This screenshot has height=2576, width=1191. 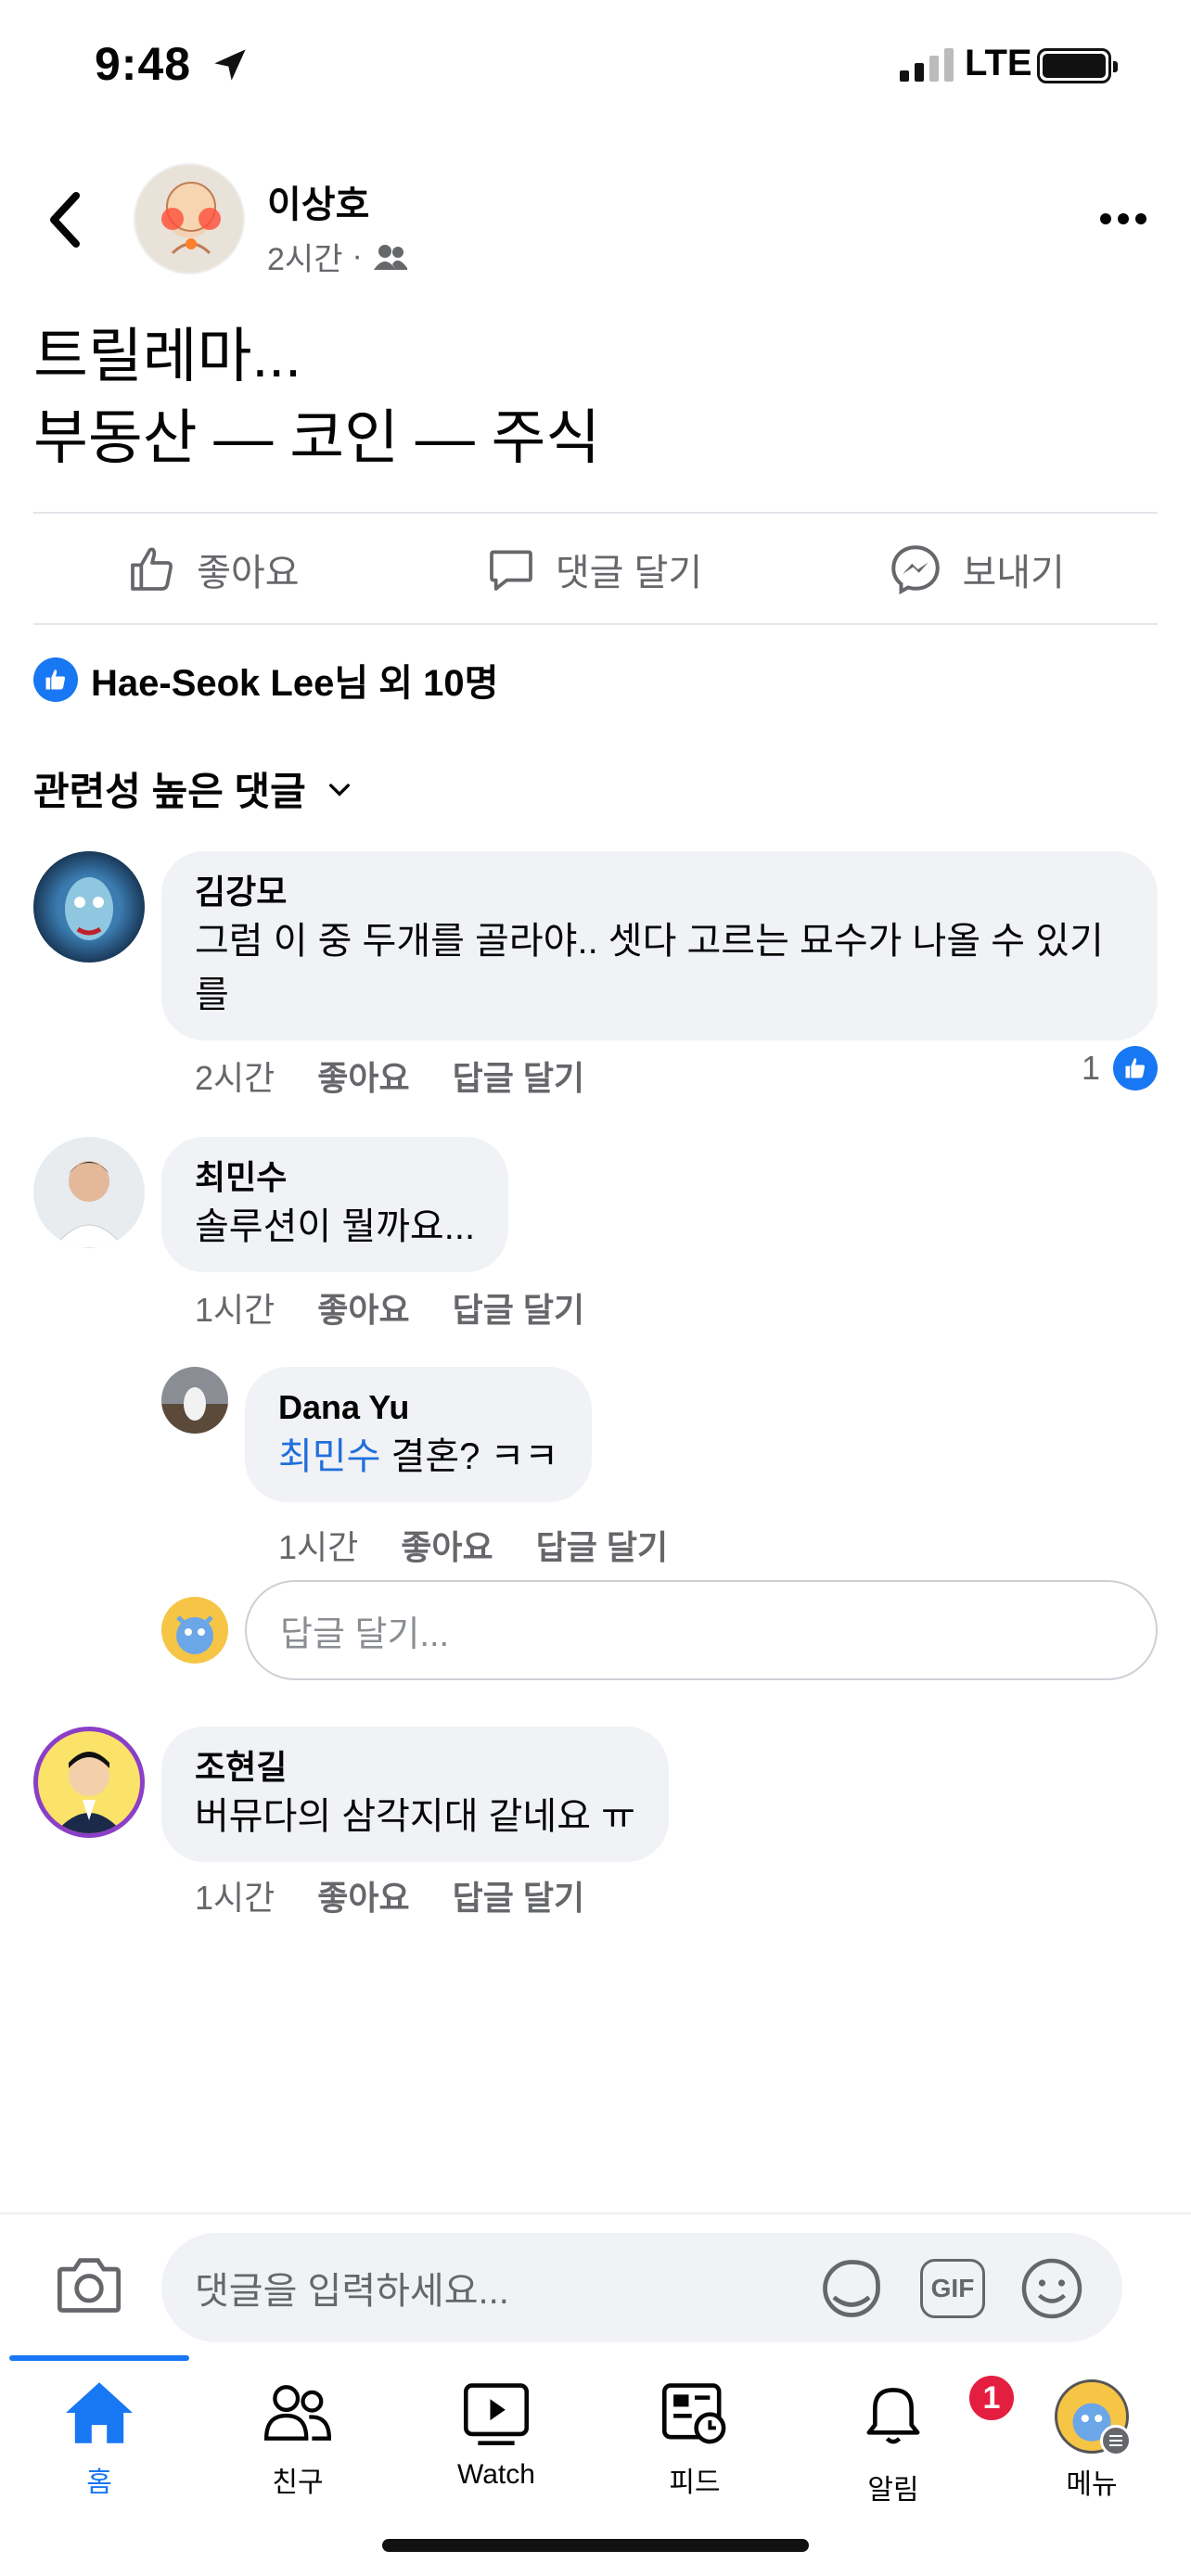 I want to click on menu-avatar, so click(x=1093, y=2418).